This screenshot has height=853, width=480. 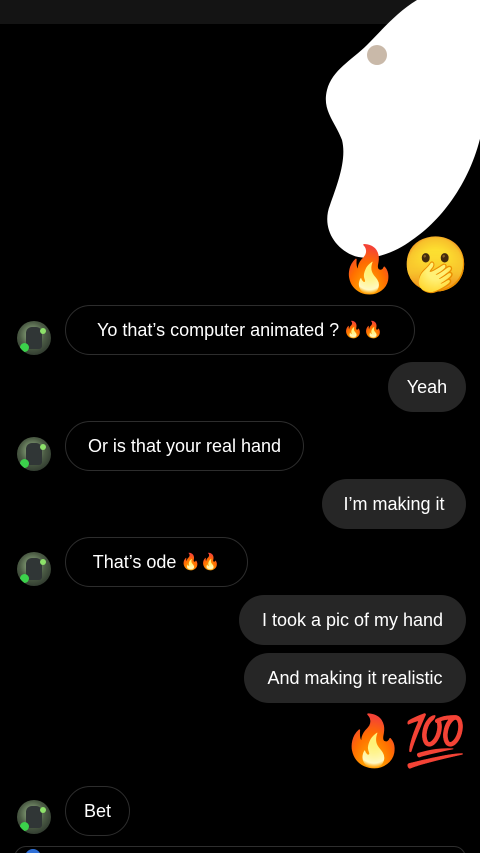 I want to click on incoming-message-bubble: Yo that’s computer animated ? 🔥🔥, so click(x=240, y=330).